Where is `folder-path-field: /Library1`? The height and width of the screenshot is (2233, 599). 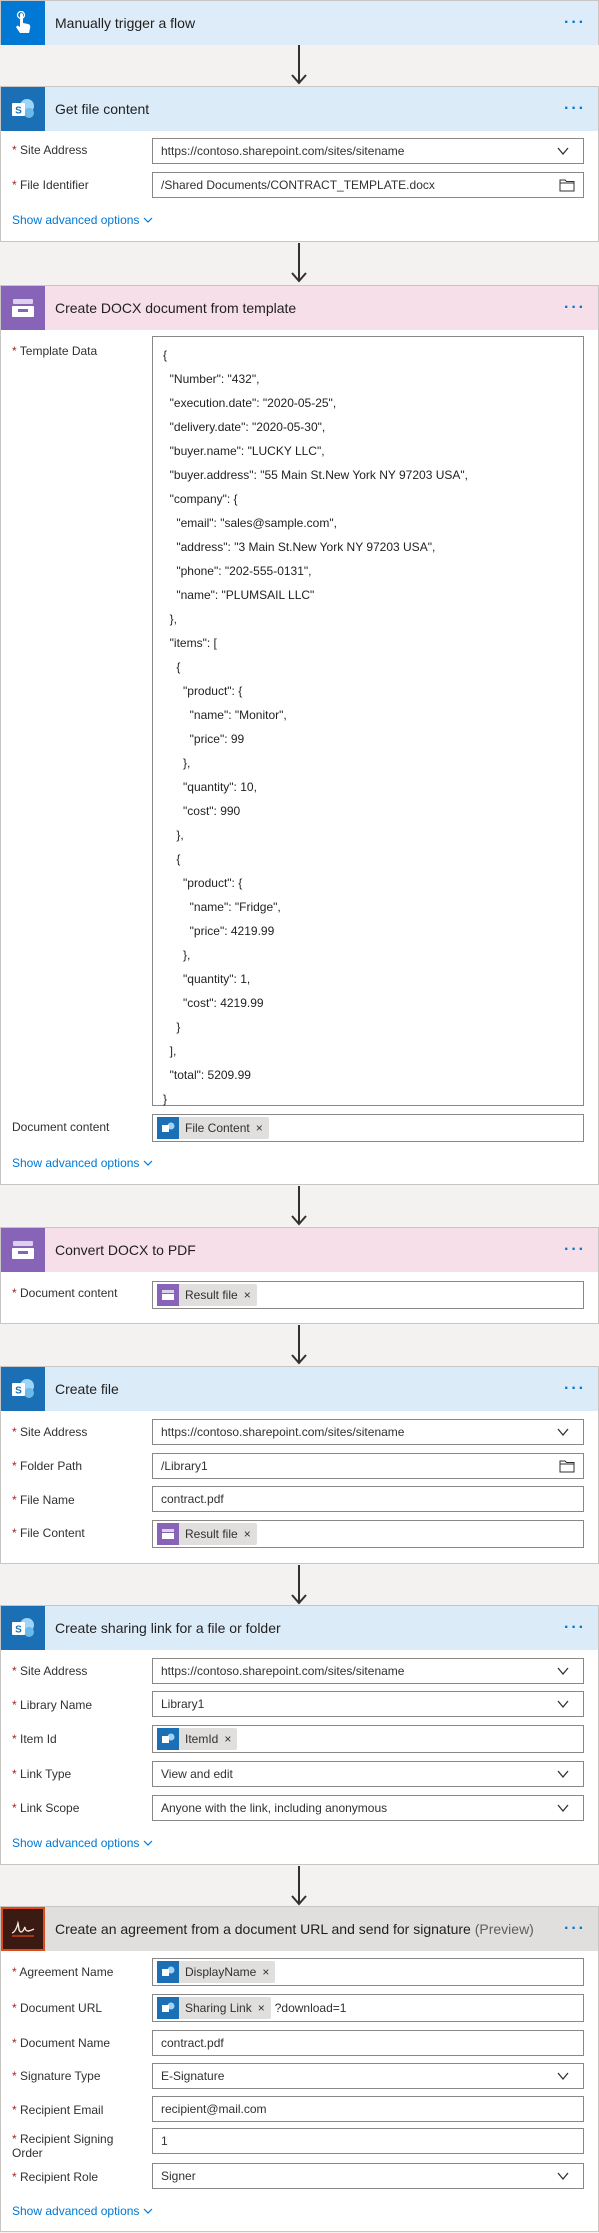 folder-path-field: /Library1 is located at coordinates (368, 1466).